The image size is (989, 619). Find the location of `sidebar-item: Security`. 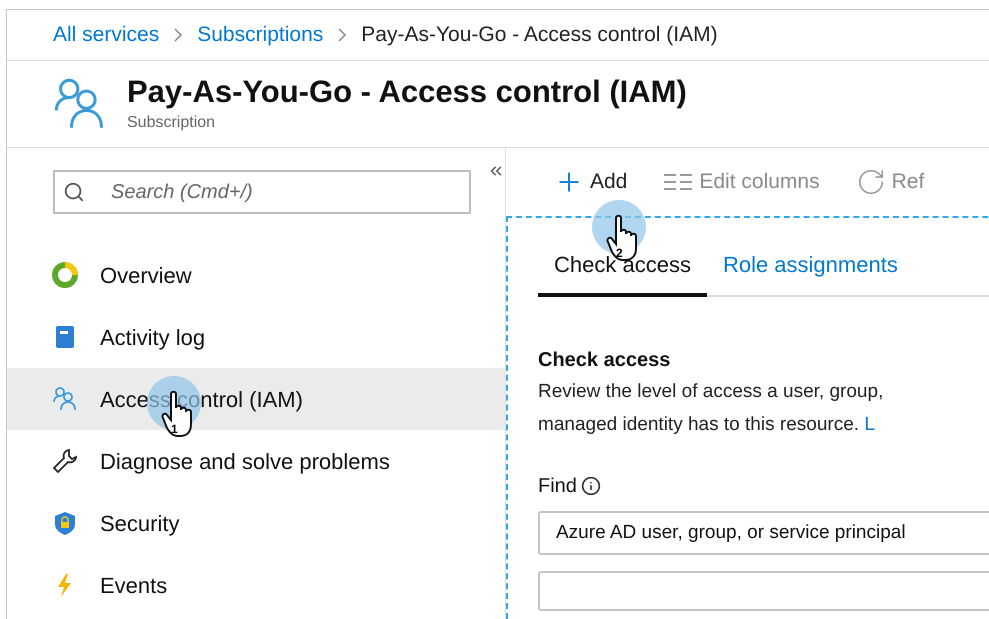

sidebar-item: Security is located at coordinates (256, 523).